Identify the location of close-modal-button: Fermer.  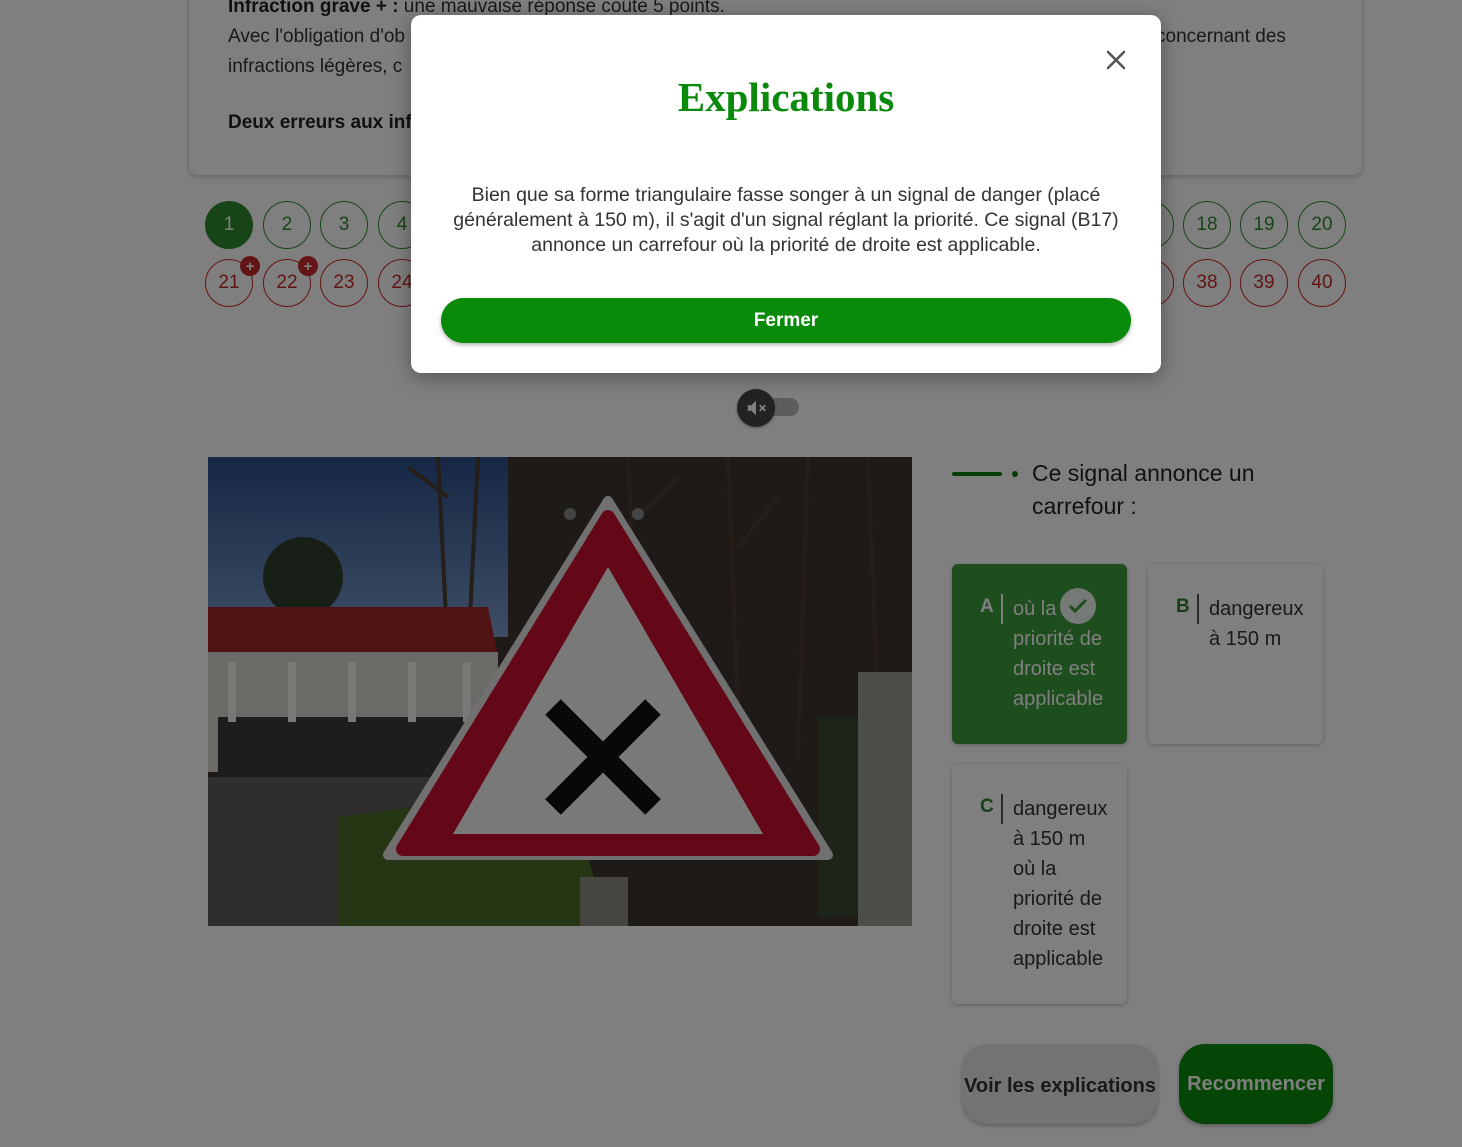
(786, 320).